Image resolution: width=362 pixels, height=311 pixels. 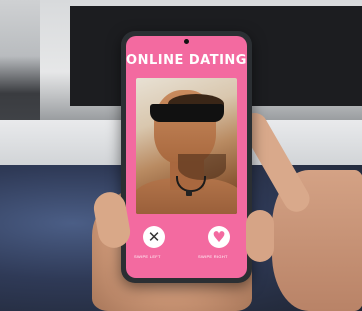 I want to click on app-title: ONLINE DATING, so click(x=186, y=60).